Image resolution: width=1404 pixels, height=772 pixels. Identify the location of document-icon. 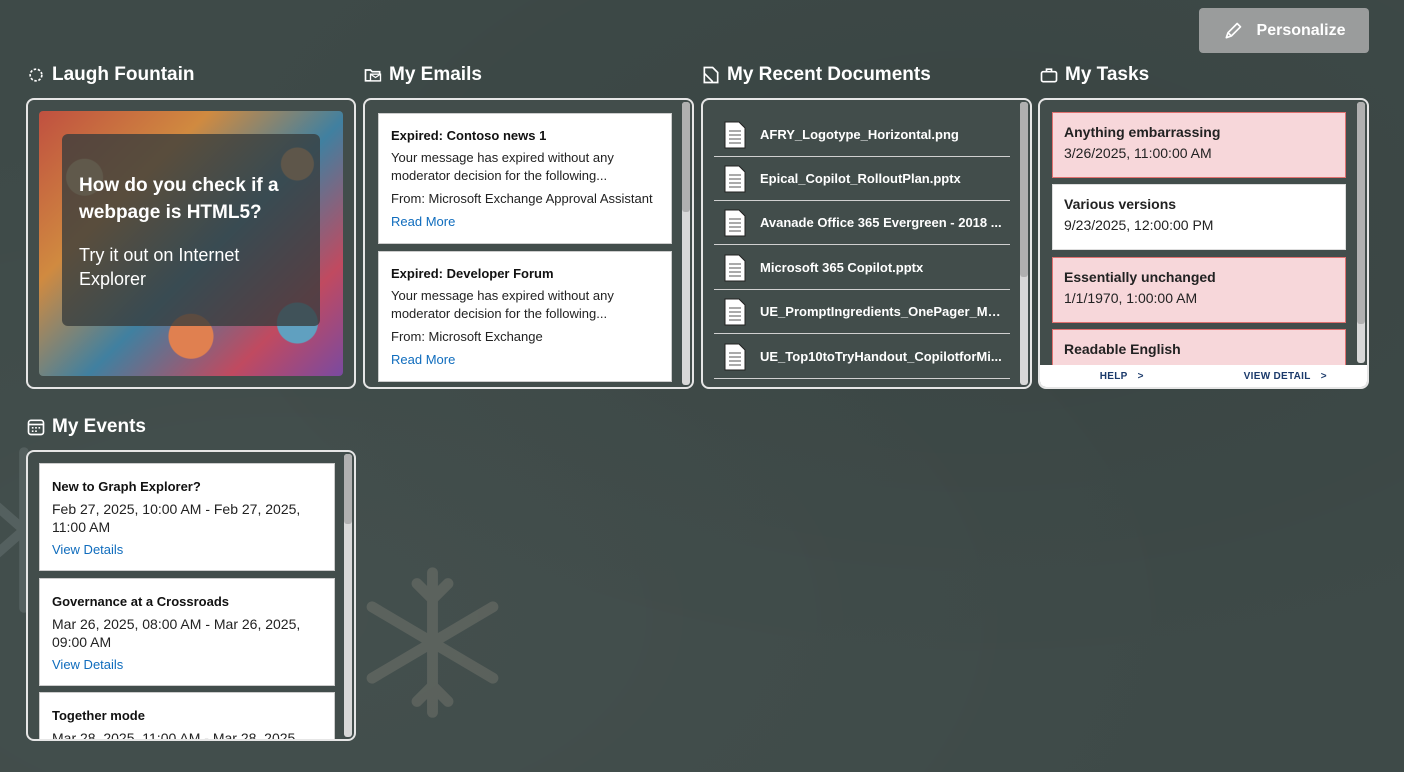
(711, 75).